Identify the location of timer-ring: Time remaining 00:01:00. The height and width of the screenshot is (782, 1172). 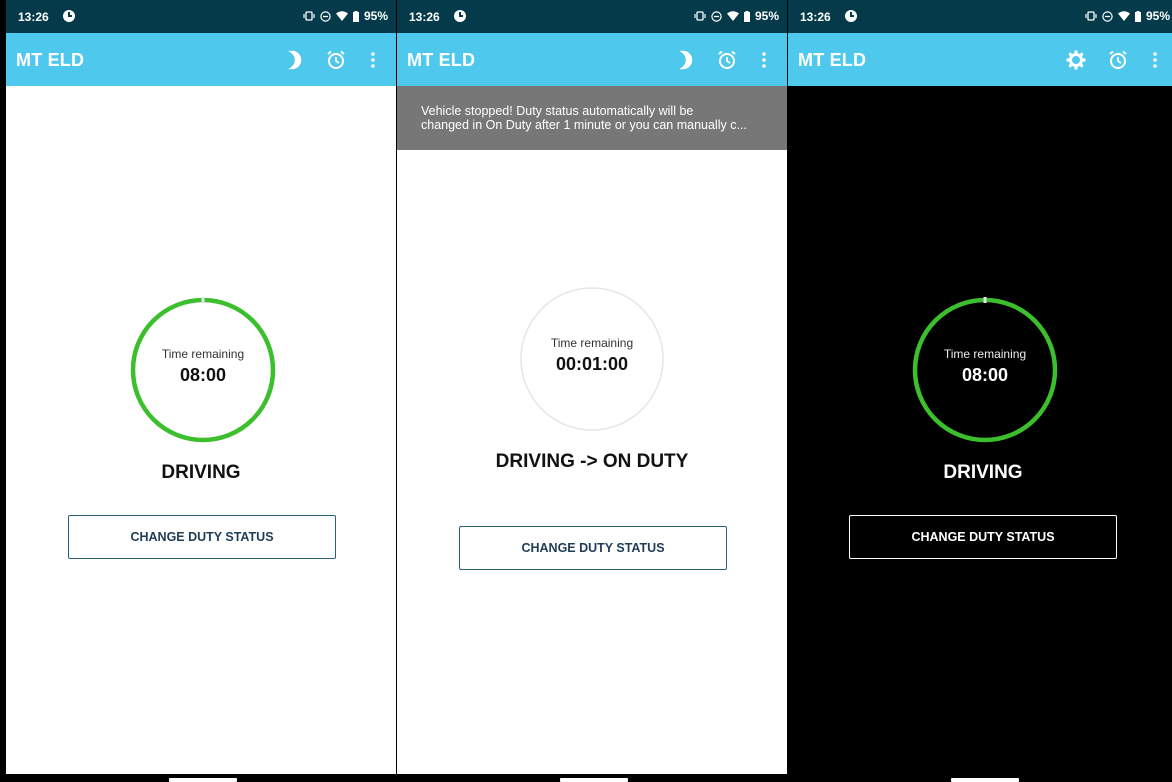
(592, 359).